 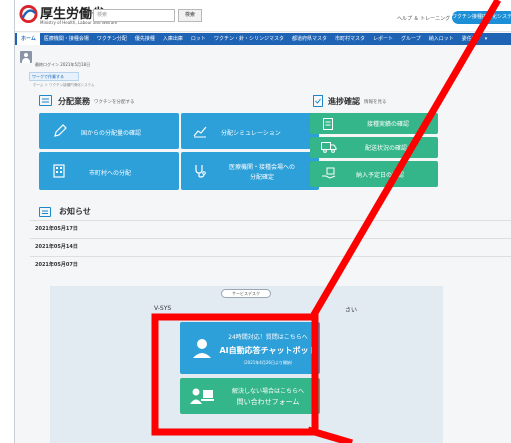 I want to click on inquiry-form-button: 解決しない場合はこちらへ 問い合わせフォーム, so click(x=250, y=396).